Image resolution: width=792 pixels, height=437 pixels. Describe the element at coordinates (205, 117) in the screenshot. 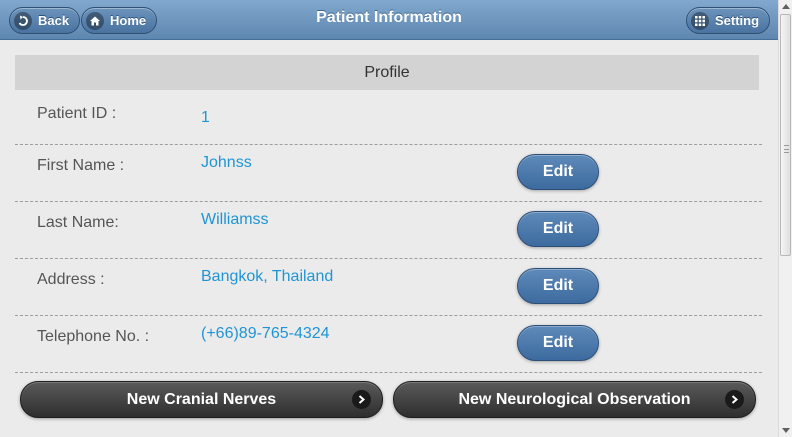

I see `field-value: 1` at that location.